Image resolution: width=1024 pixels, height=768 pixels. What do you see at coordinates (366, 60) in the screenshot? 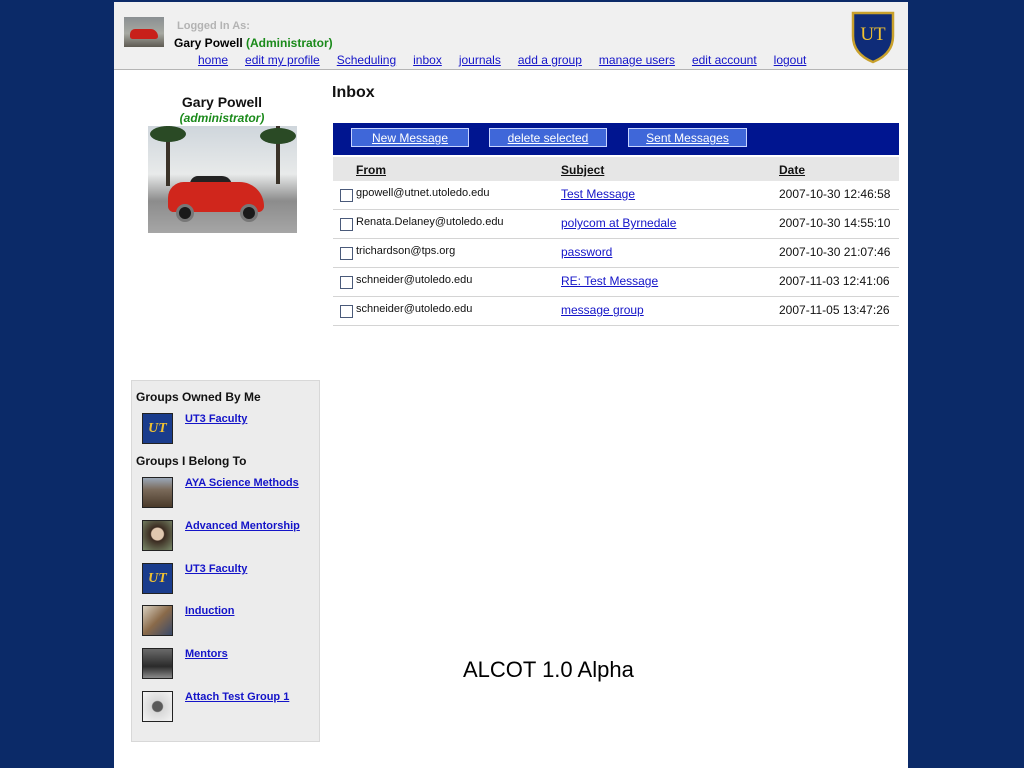
I see `nav-scheduling: Scheduling` at bounding box center [366, 60].